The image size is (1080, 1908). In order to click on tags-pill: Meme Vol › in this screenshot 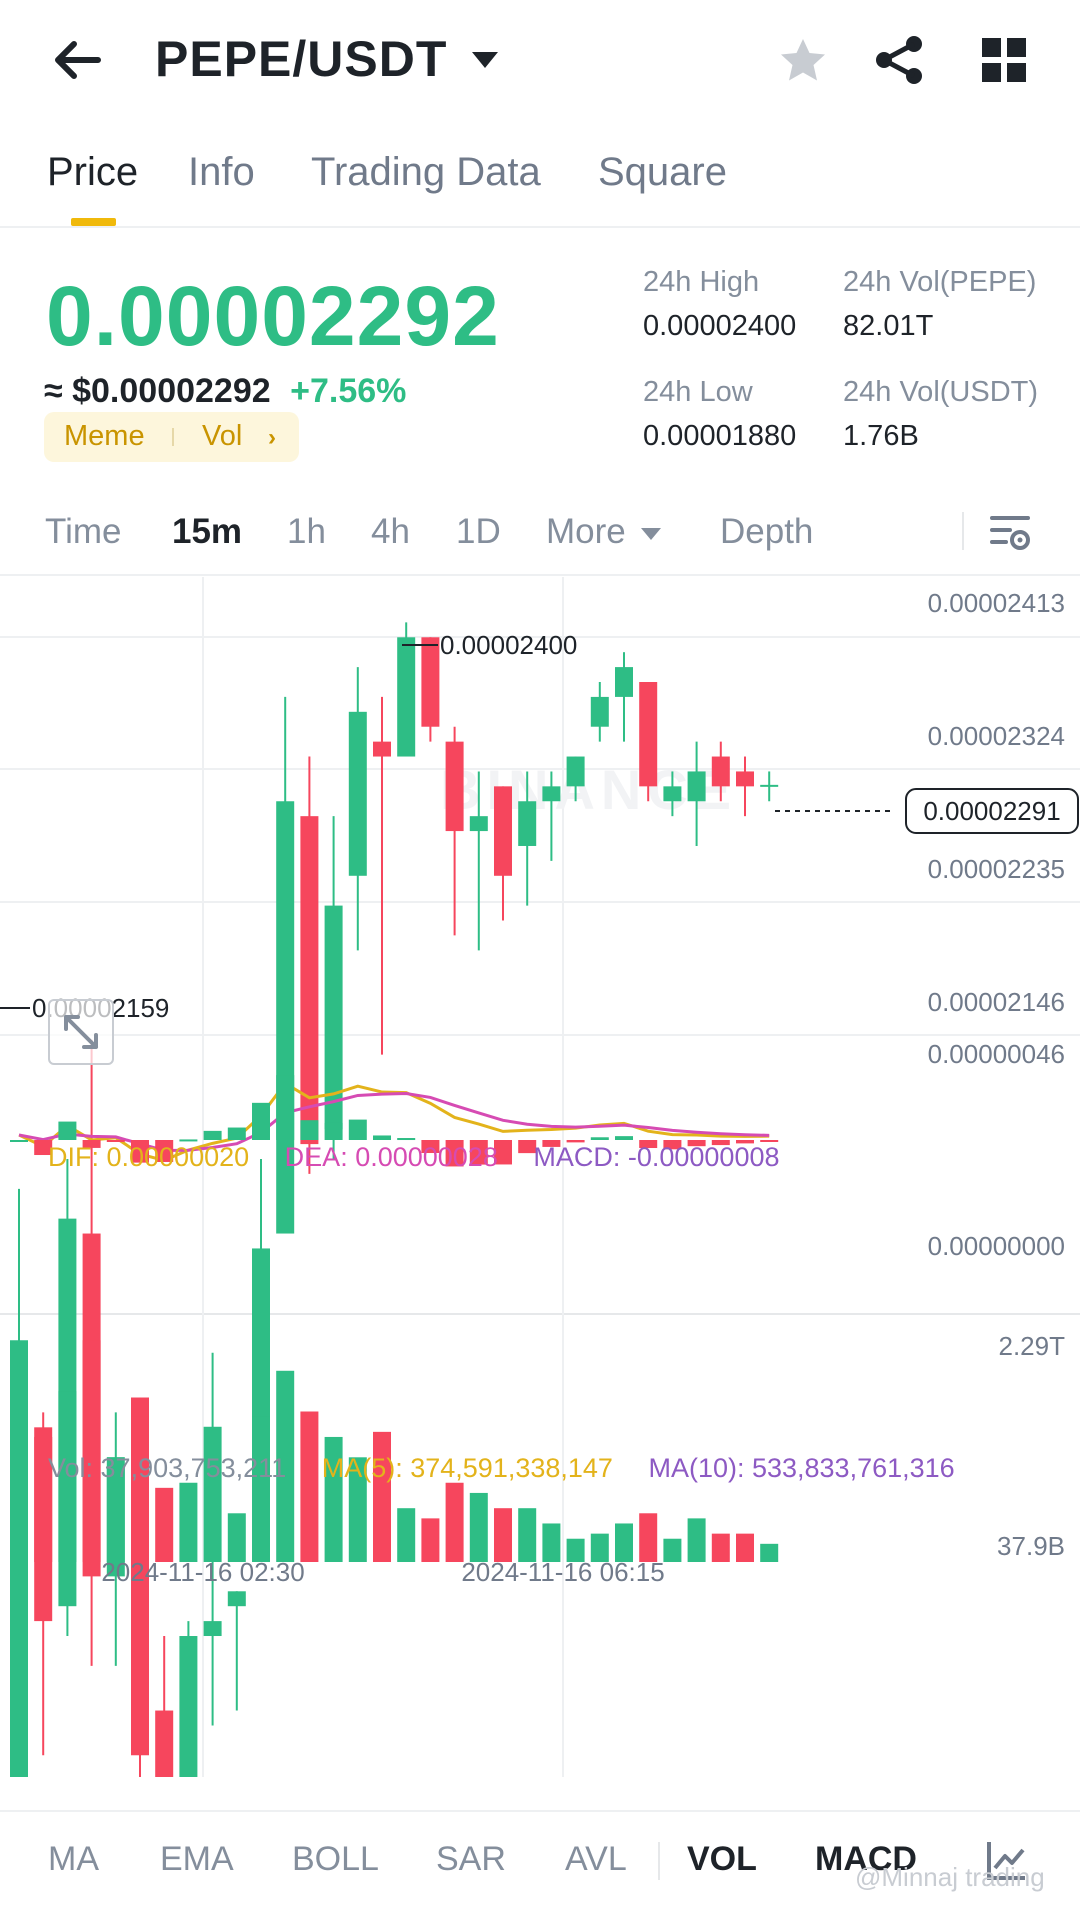, I will do `click(171, 437)`.